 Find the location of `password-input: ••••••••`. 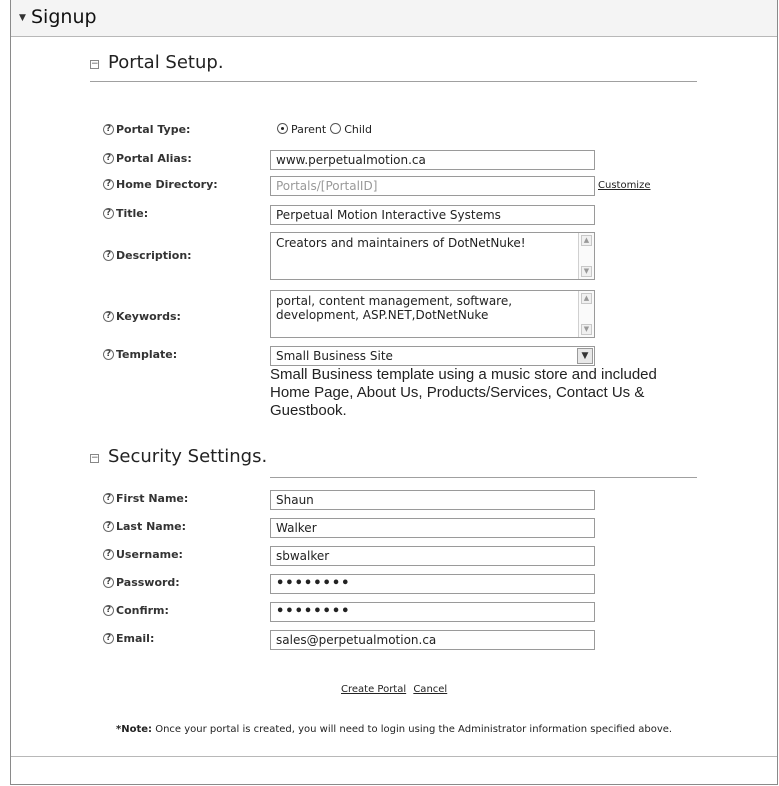

password-input: •••••••• is located at coordinates (432, 584).